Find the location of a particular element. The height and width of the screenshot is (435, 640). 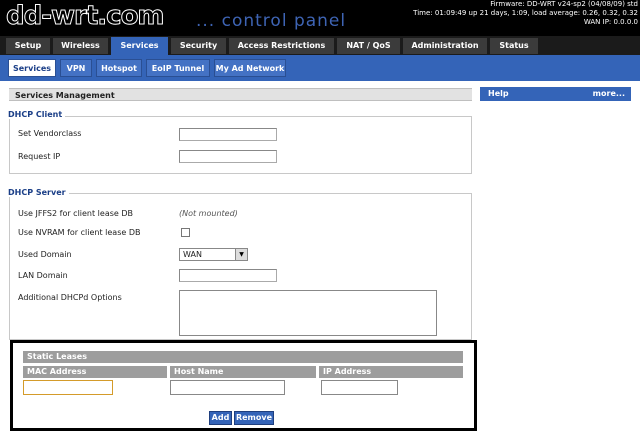

tab-status: Status is located at coordinates (514, 46).